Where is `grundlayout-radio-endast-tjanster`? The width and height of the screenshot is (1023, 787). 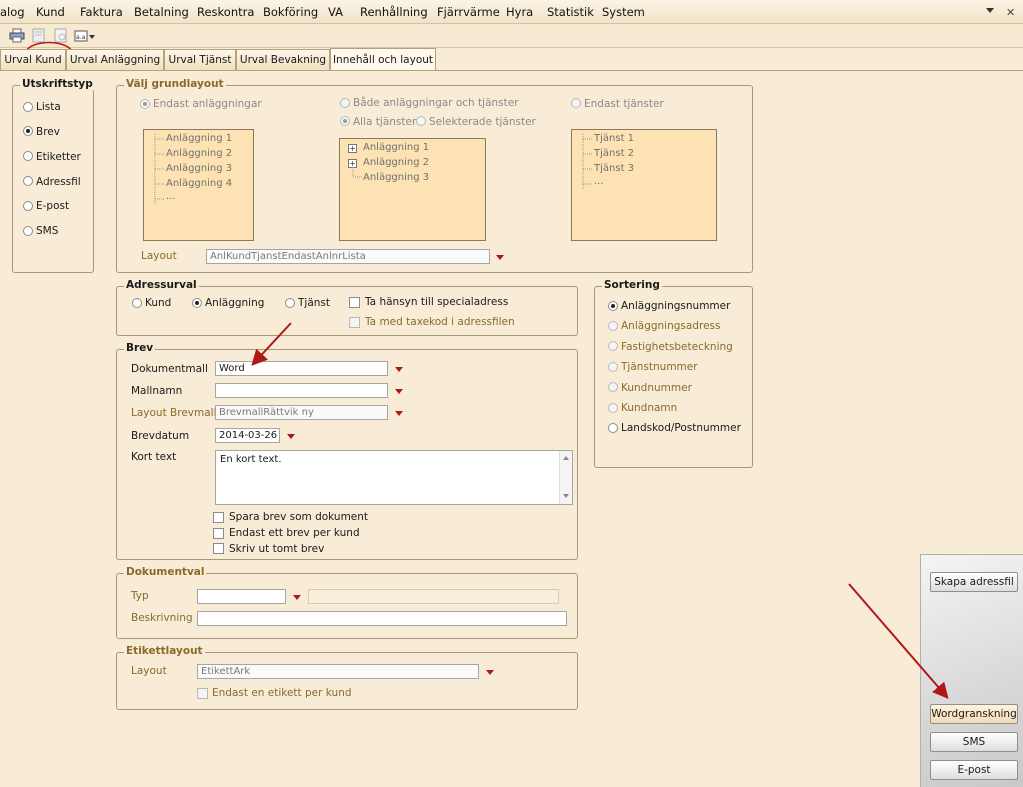 grundlayout-radio-endast-tjanster is located at coordinates (576, 103).